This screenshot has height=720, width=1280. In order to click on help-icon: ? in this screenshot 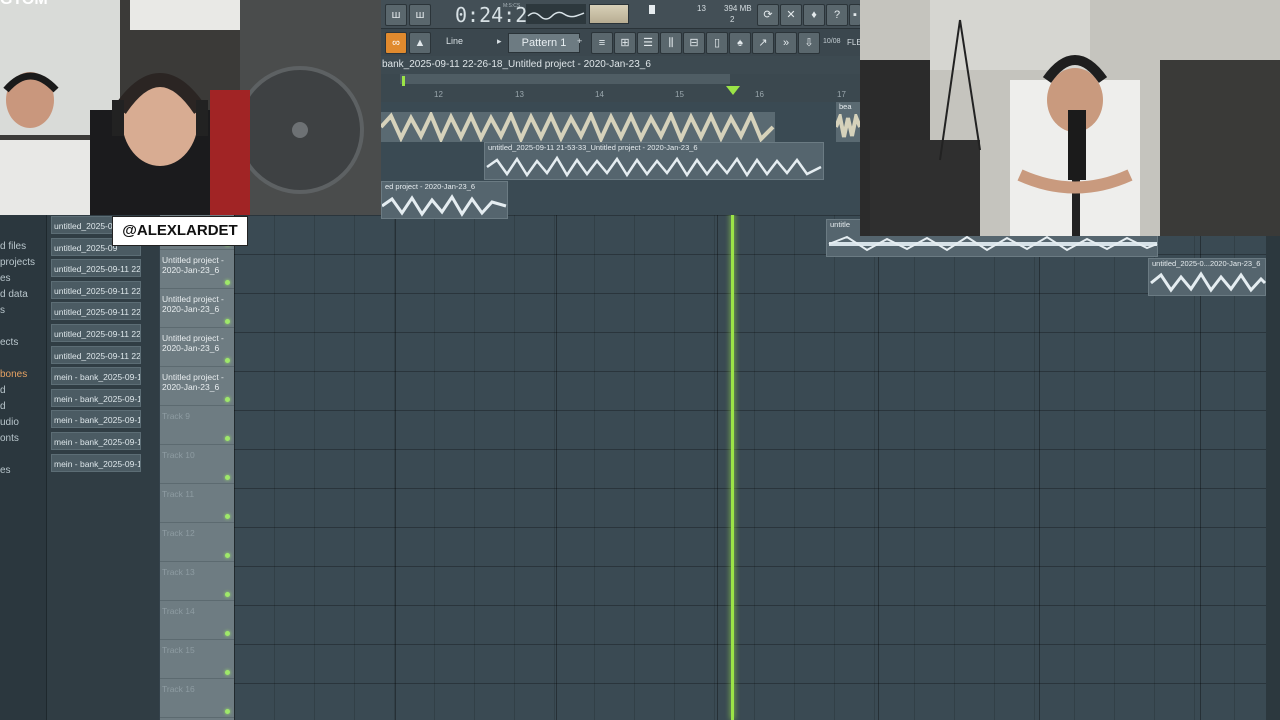, I will do `click(837, 15)`.